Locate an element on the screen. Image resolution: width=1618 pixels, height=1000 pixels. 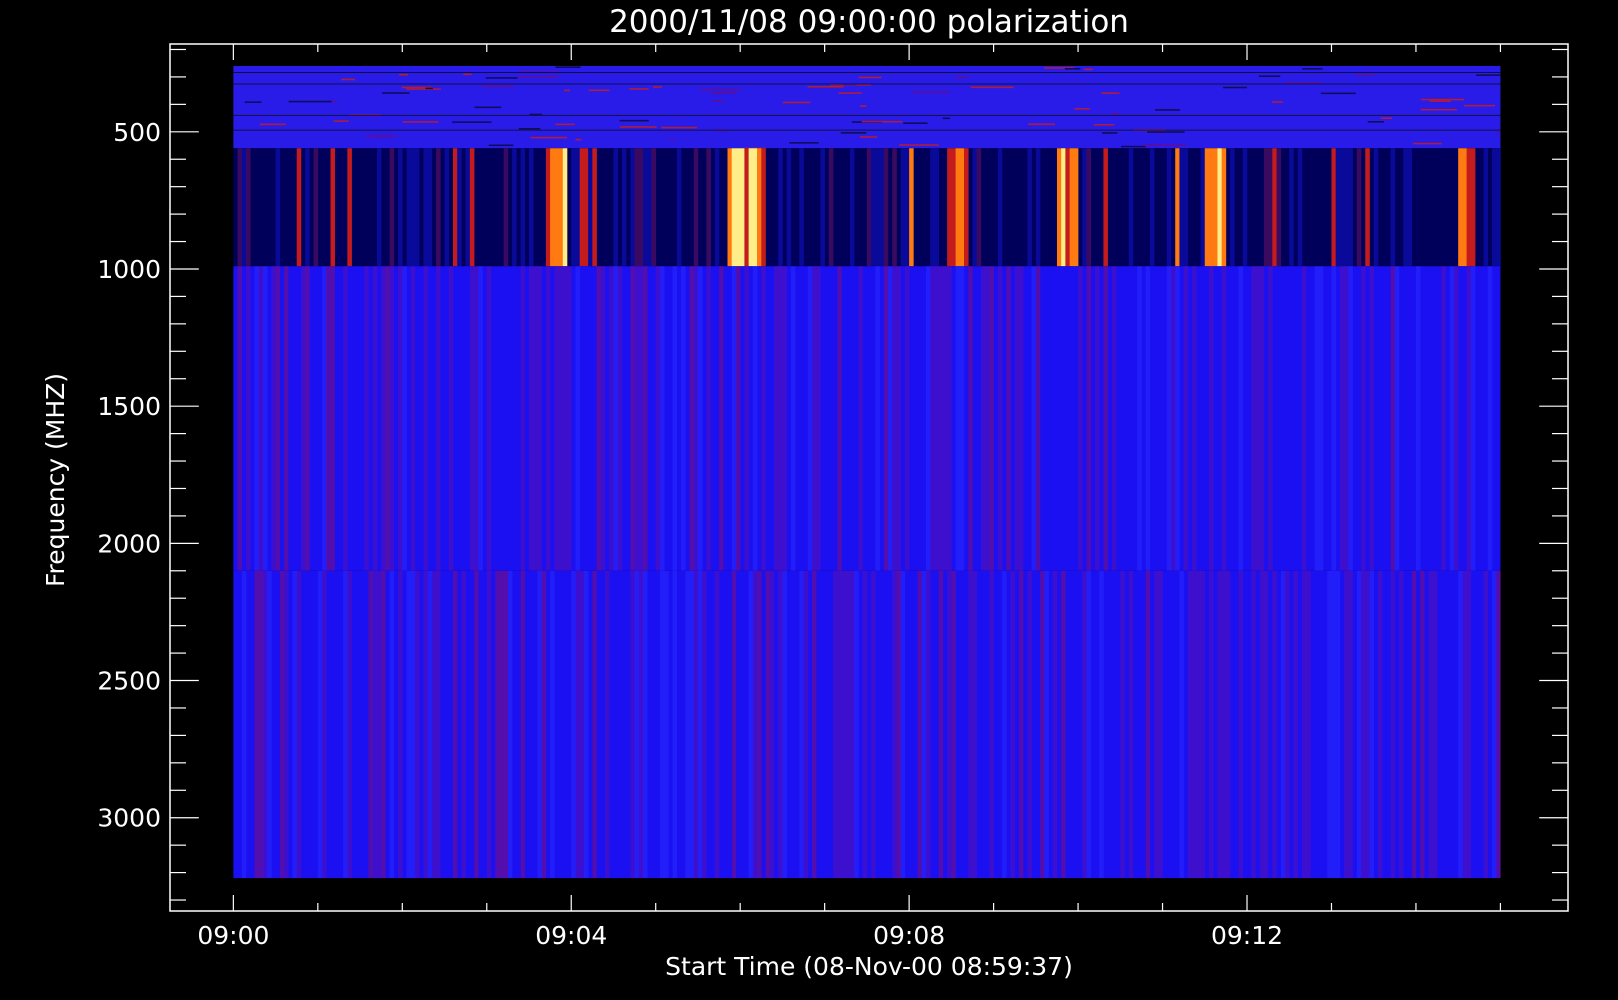
y-tick-label: 1000 is located at coordinates (129, 269).